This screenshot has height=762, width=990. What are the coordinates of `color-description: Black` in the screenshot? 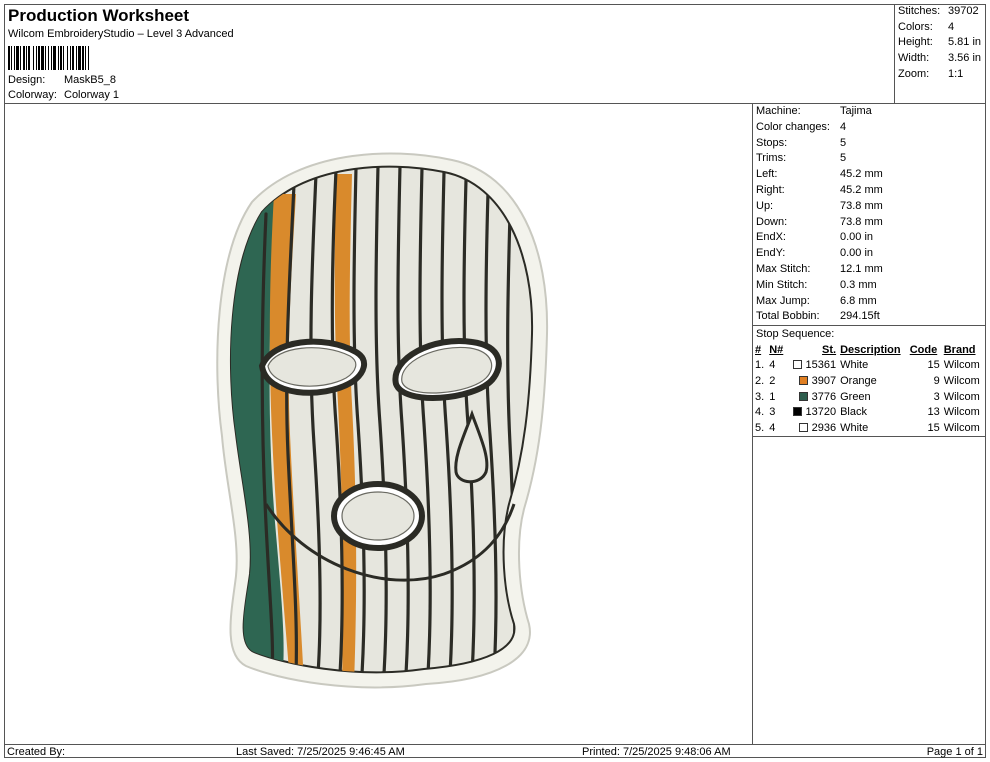 It's located at (853, 412).